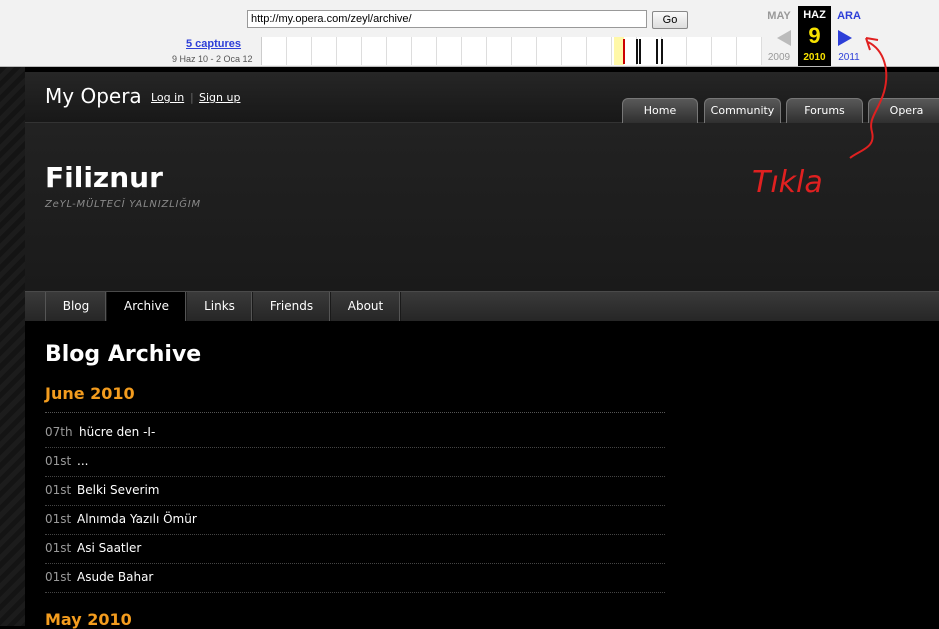 This screenshot has width=939, height=629. I want to click on url-input: http://my.opera.com/zeyl/archive/, so click(447, 19).